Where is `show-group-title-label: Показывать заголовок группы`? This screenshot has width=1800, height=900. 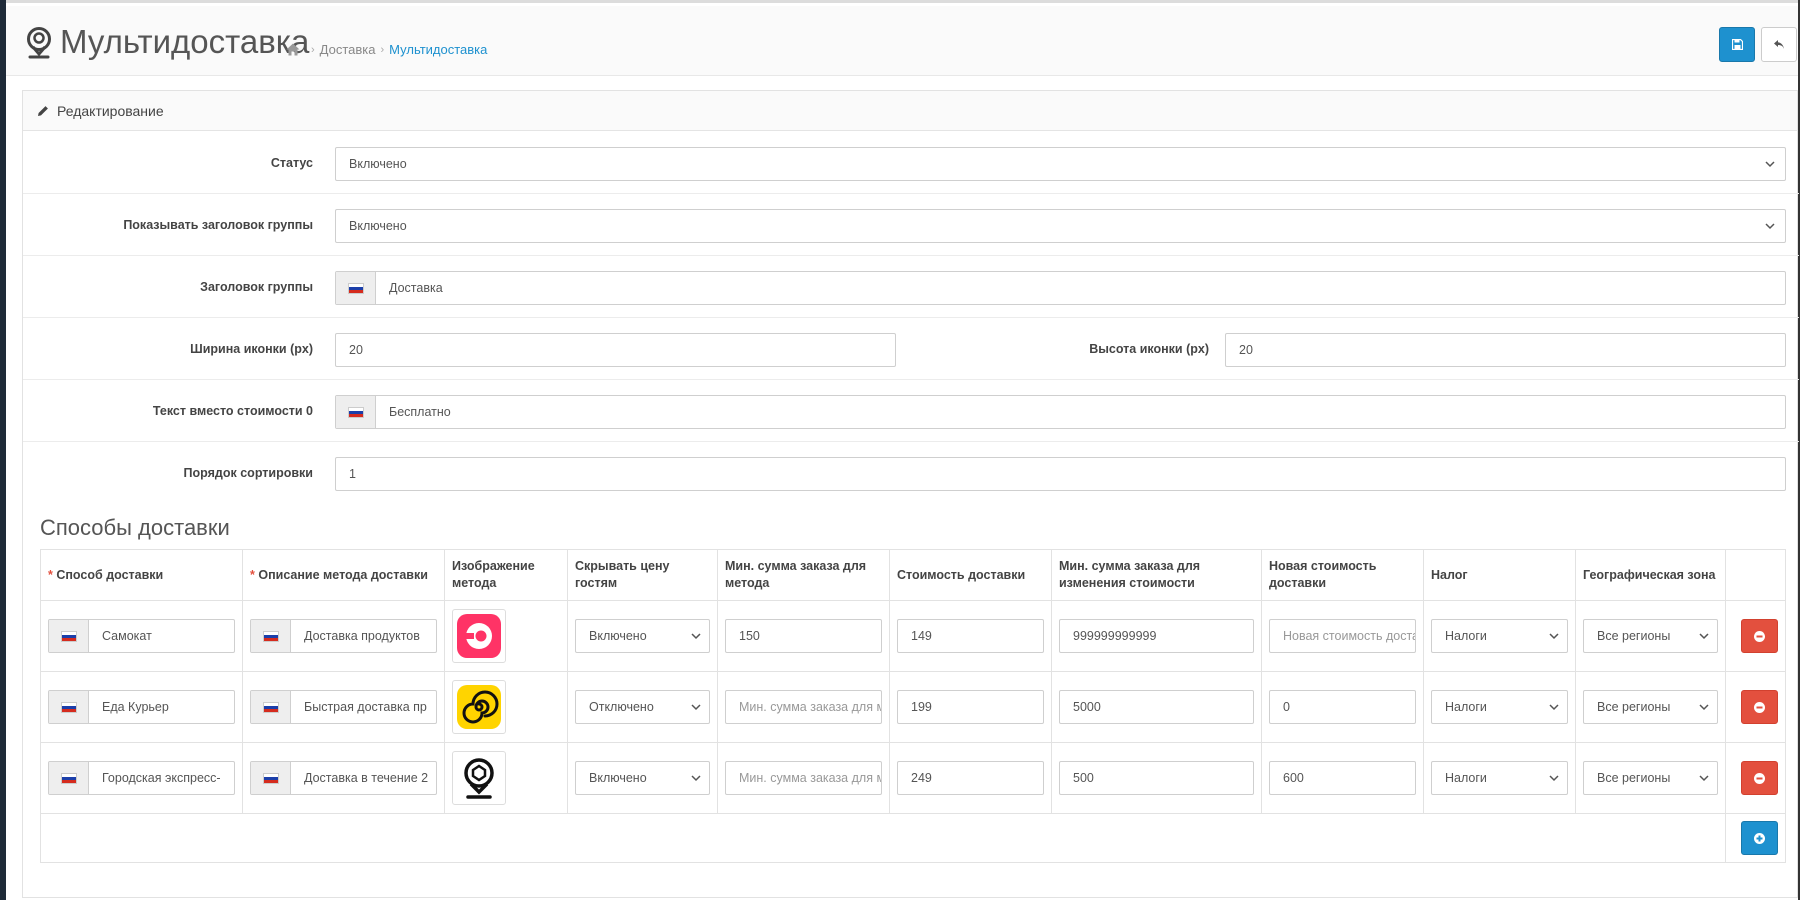 show-group-title-label: Показывать заголовок группы is located at coordinates (218, 225).